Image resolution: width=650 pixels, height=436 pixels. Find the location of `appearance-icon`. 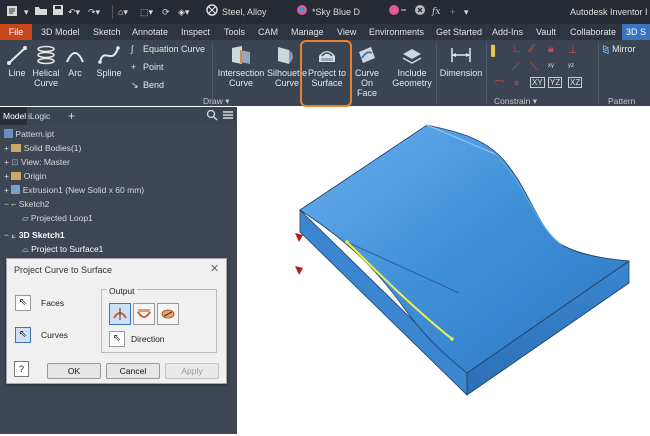

appearance-icon is located at coordinates (302, 12).